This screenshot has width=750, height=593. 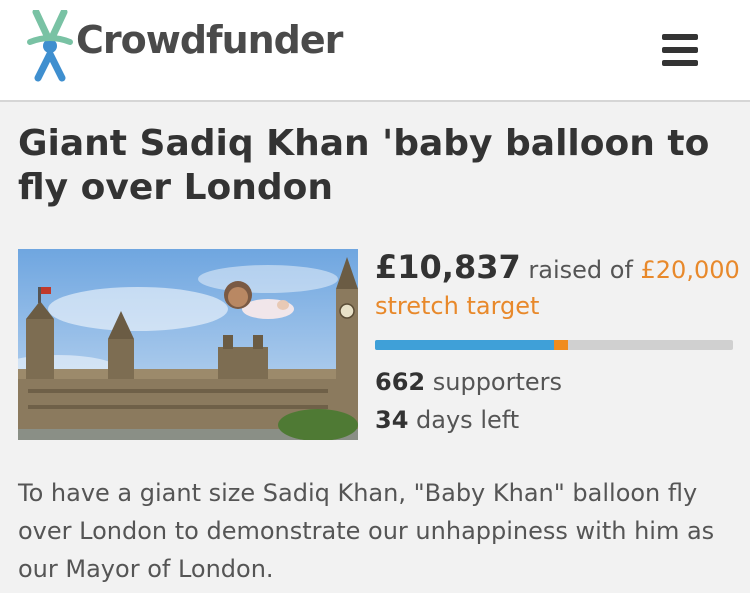 What do you see at coordinates (464, 345) in the screenshot?
I see `progress-fill` at bounding box center [464, 345].